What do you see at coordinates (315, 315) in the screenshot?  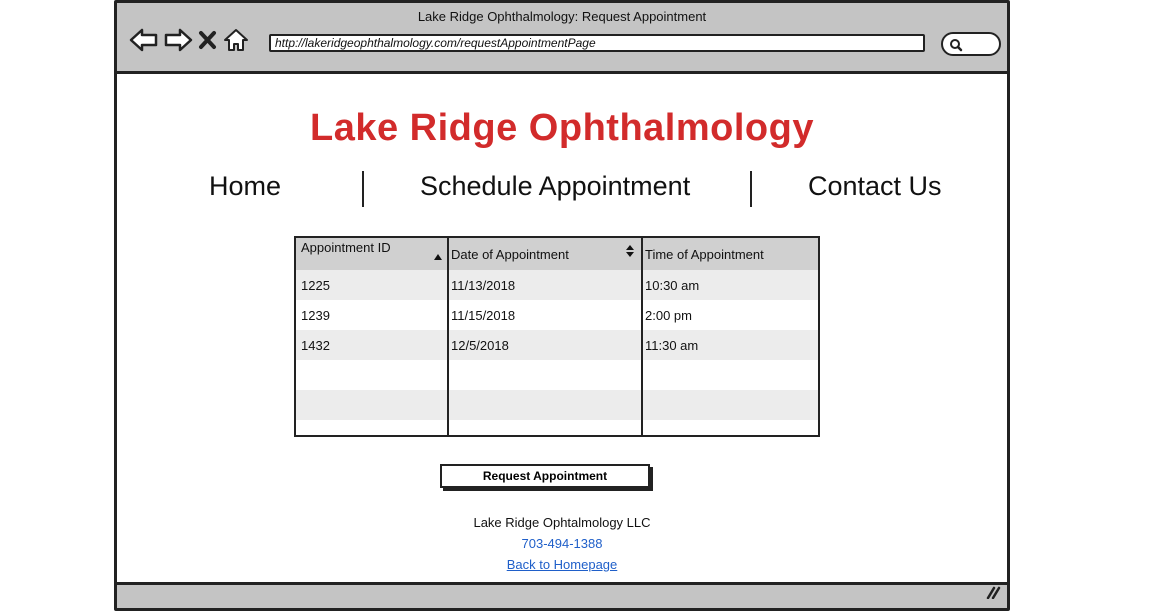 I see `cell-appointment-id: 1239` at bounding box center [315, 315].